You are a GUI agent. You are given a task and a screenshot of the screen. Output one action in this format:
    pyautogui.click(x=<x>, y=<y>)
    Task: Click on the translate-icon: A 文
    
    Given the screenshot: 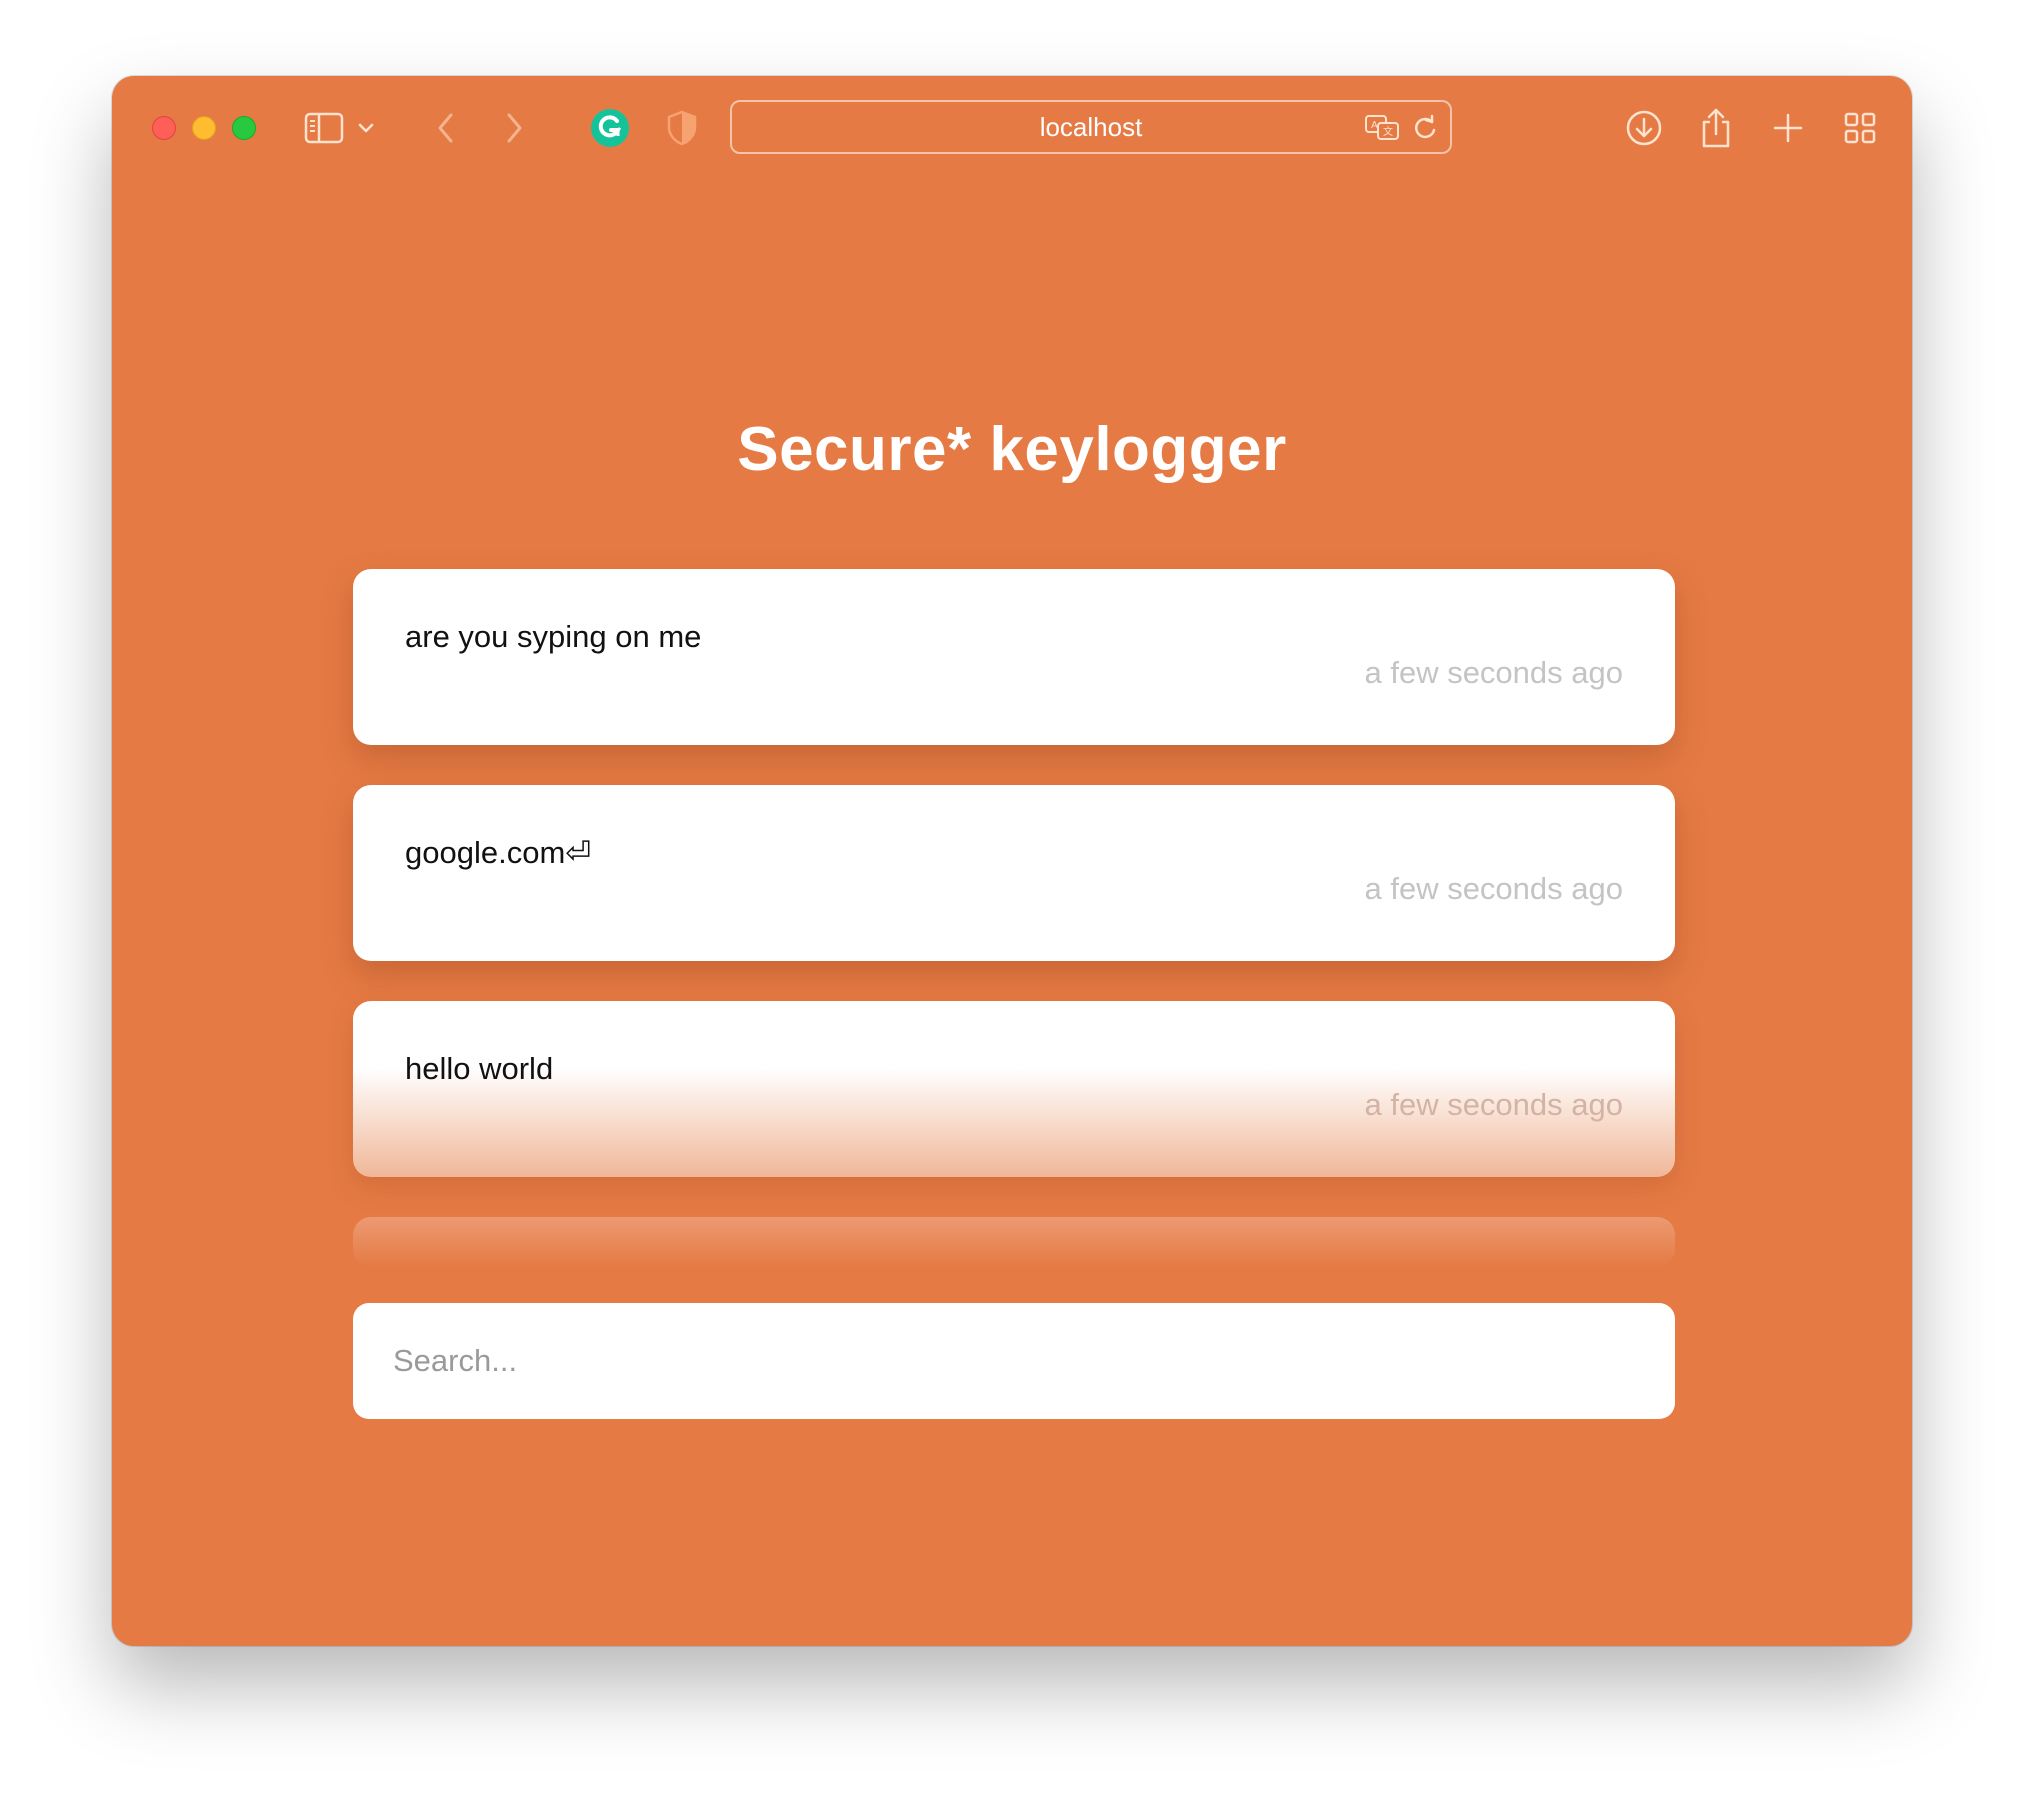 What is the action you would take?
    pyautogui.click(x=1383, y=130)
    